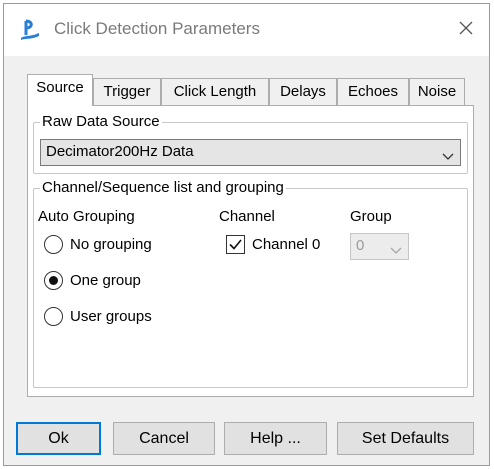 This screenshot has height=469, width=494. What do you see at coordinates (379, 246) in the screenshot?
I see `channel-0-group-select: 0` at bounding box center [379, 246].